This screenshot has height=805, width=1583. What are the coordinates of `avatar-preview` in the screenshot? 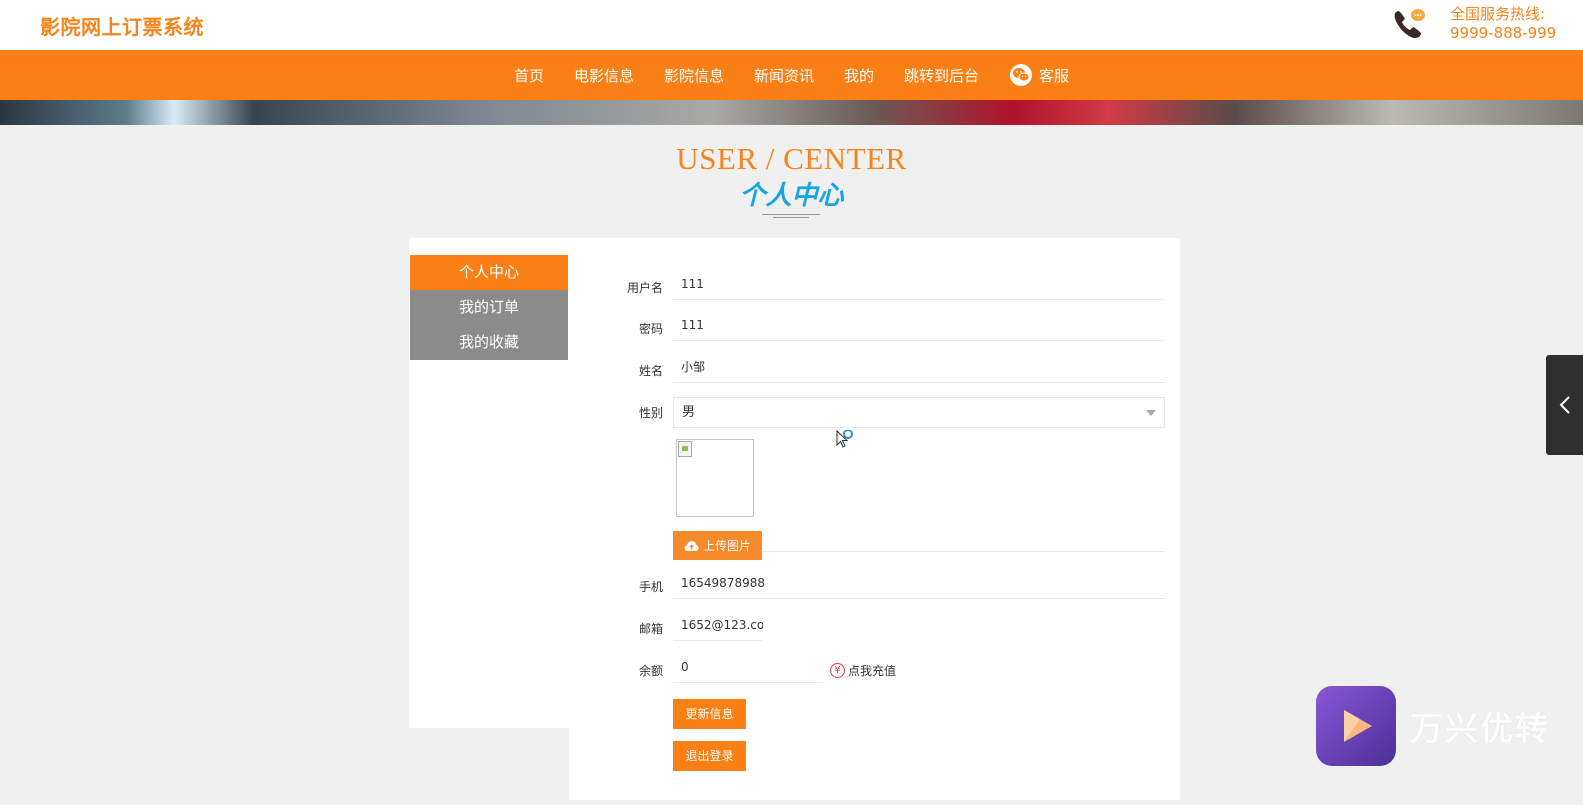 It's located at (715, 478).